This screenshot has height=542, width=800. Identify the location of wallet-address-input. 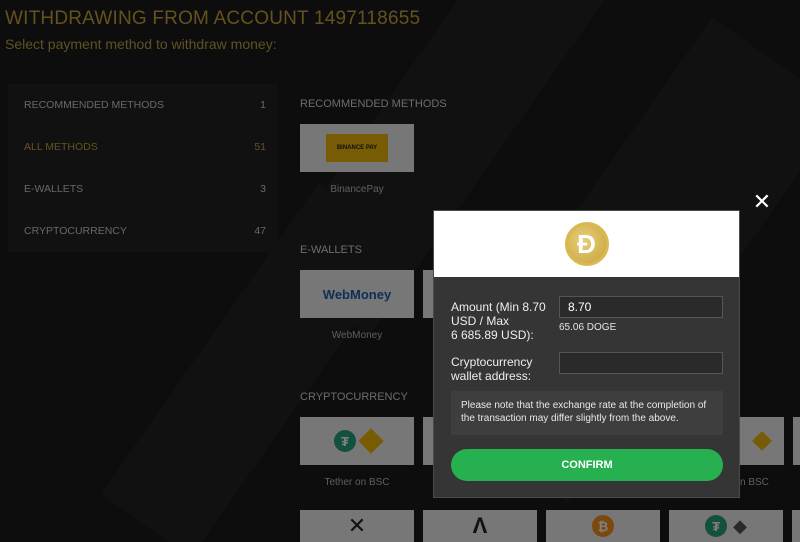
(641, 363).